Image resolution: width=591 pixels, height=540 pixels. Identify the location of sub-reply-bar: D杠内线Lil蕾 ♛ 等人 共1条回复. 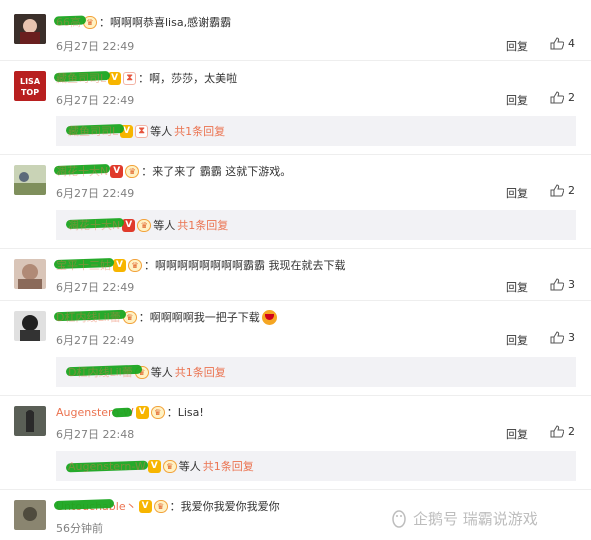
(316, 372).